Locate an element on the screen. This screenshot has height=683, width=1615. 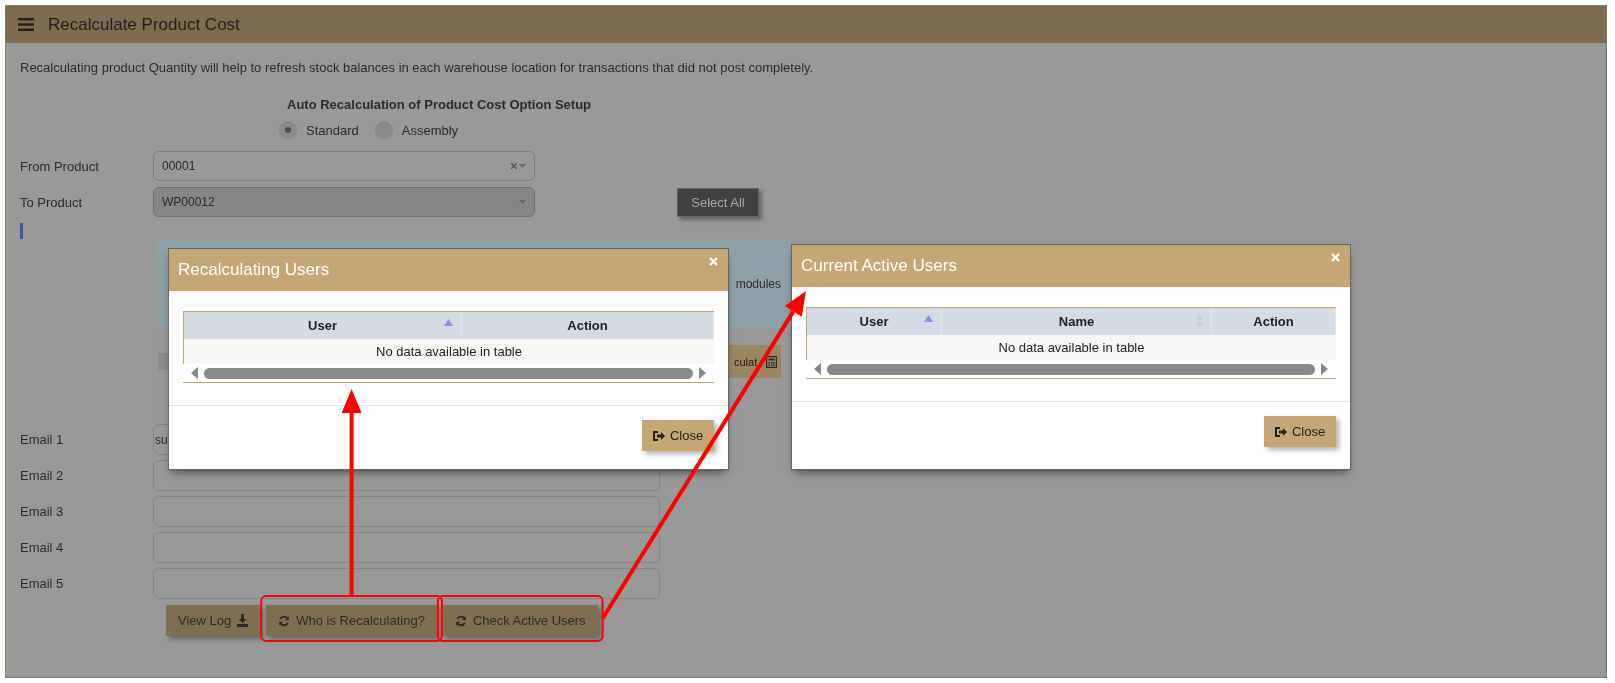
field-label: To Product is located at coordinates (52, 202).